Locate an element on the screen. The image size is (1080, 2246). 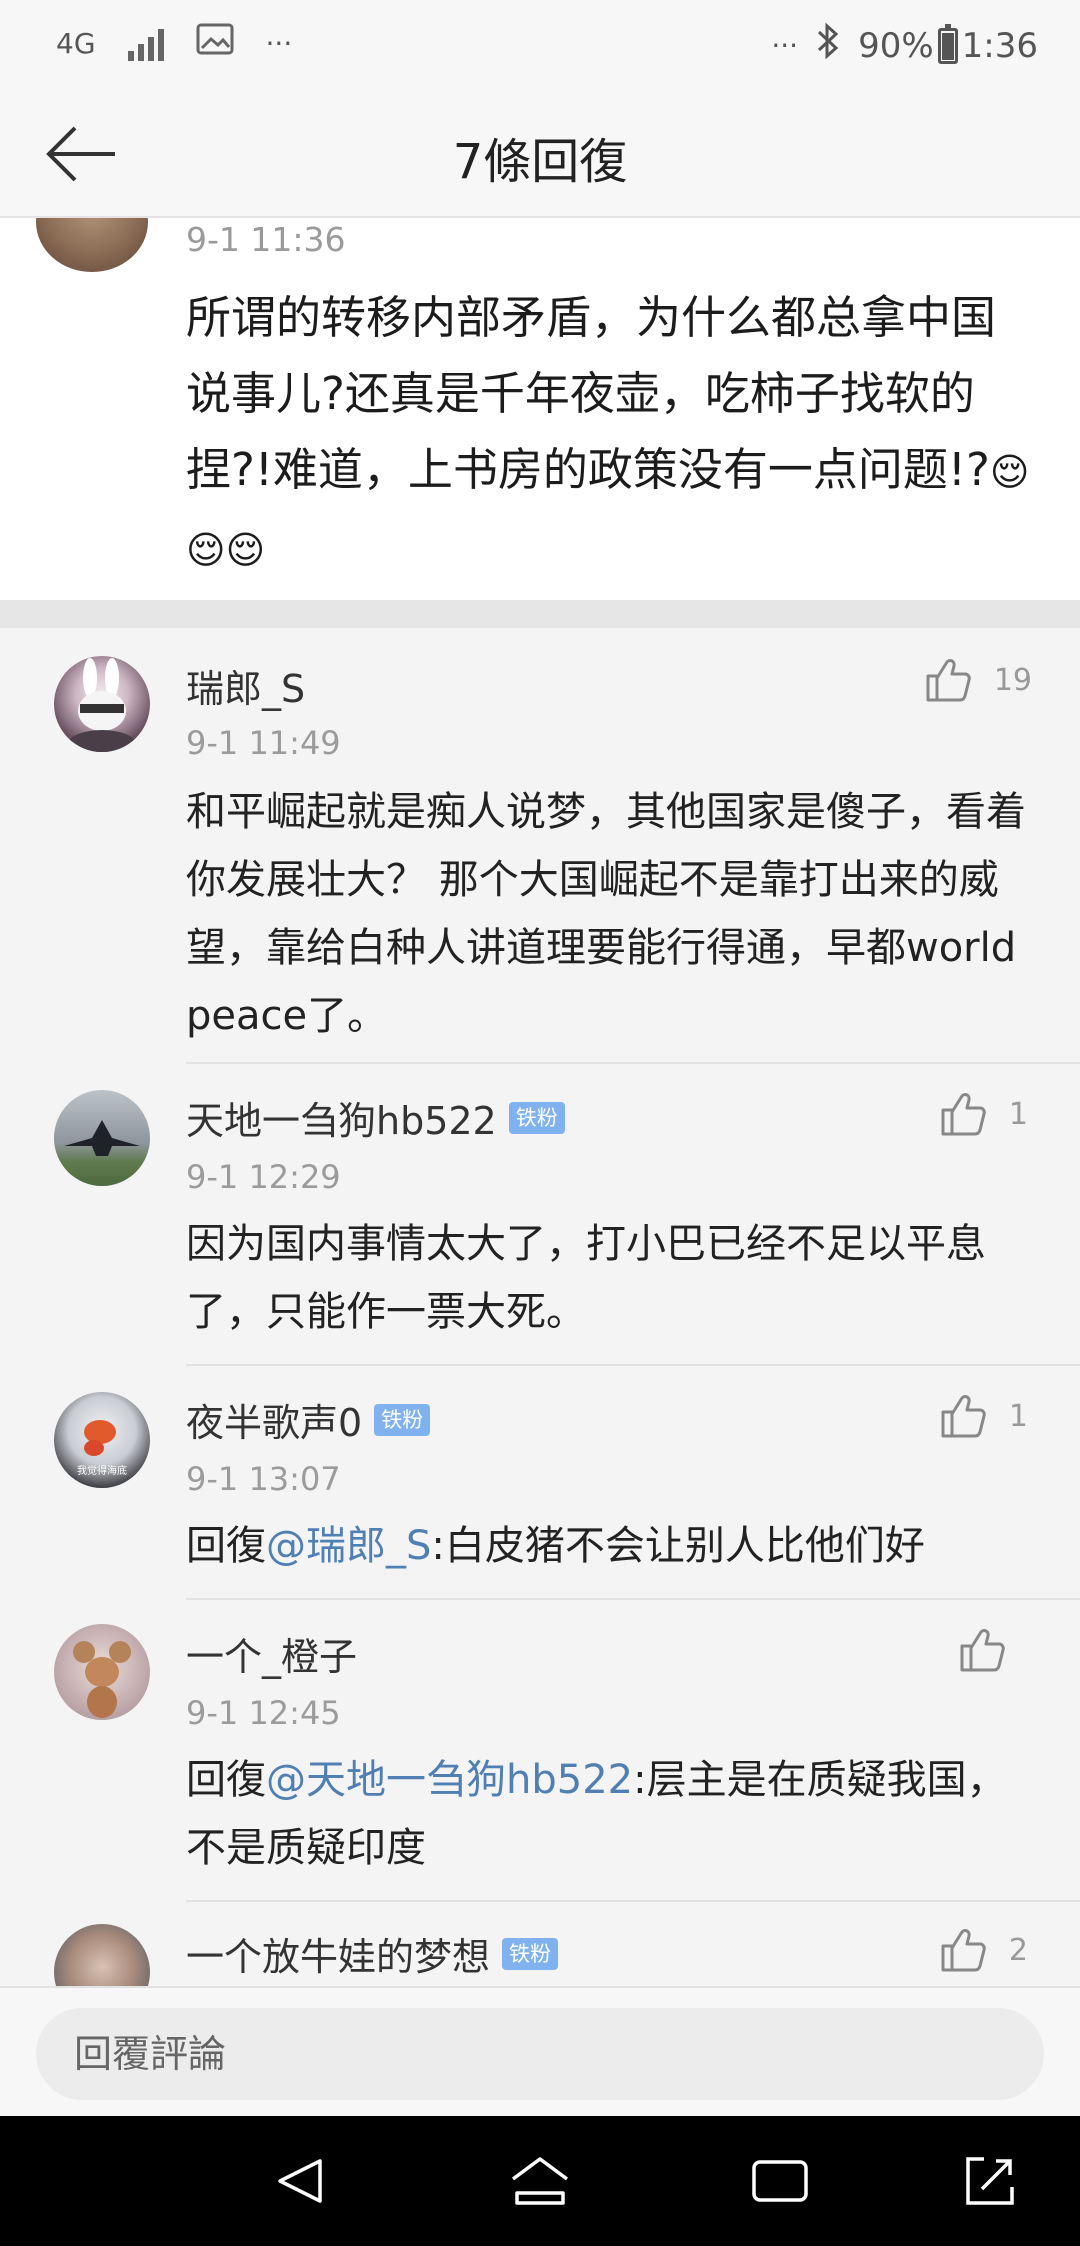
image-notification-icon is located at coordinates (215, 43).